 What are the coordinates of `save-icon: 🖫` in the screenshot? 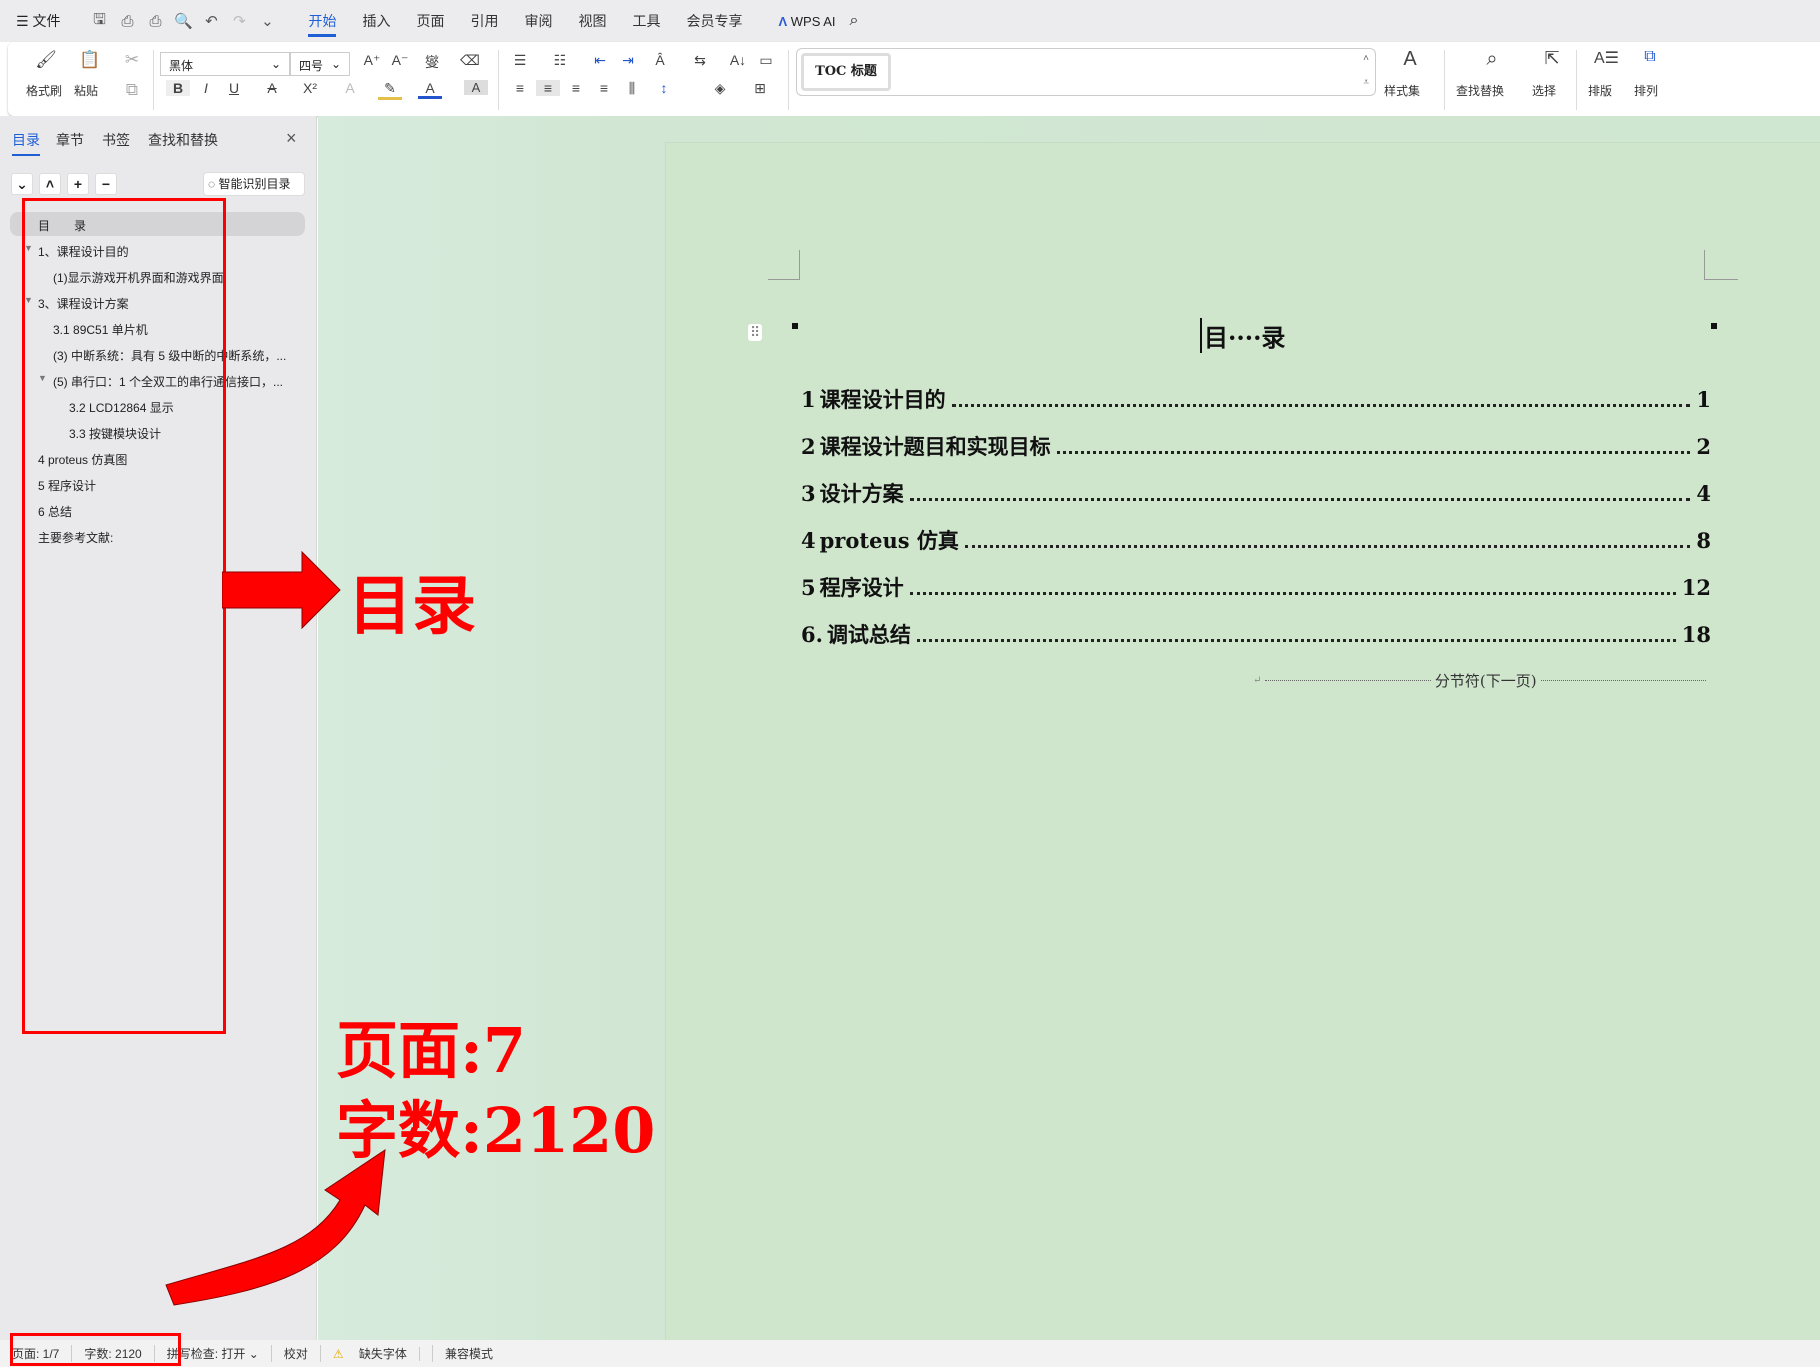 It's located at (99, 21).